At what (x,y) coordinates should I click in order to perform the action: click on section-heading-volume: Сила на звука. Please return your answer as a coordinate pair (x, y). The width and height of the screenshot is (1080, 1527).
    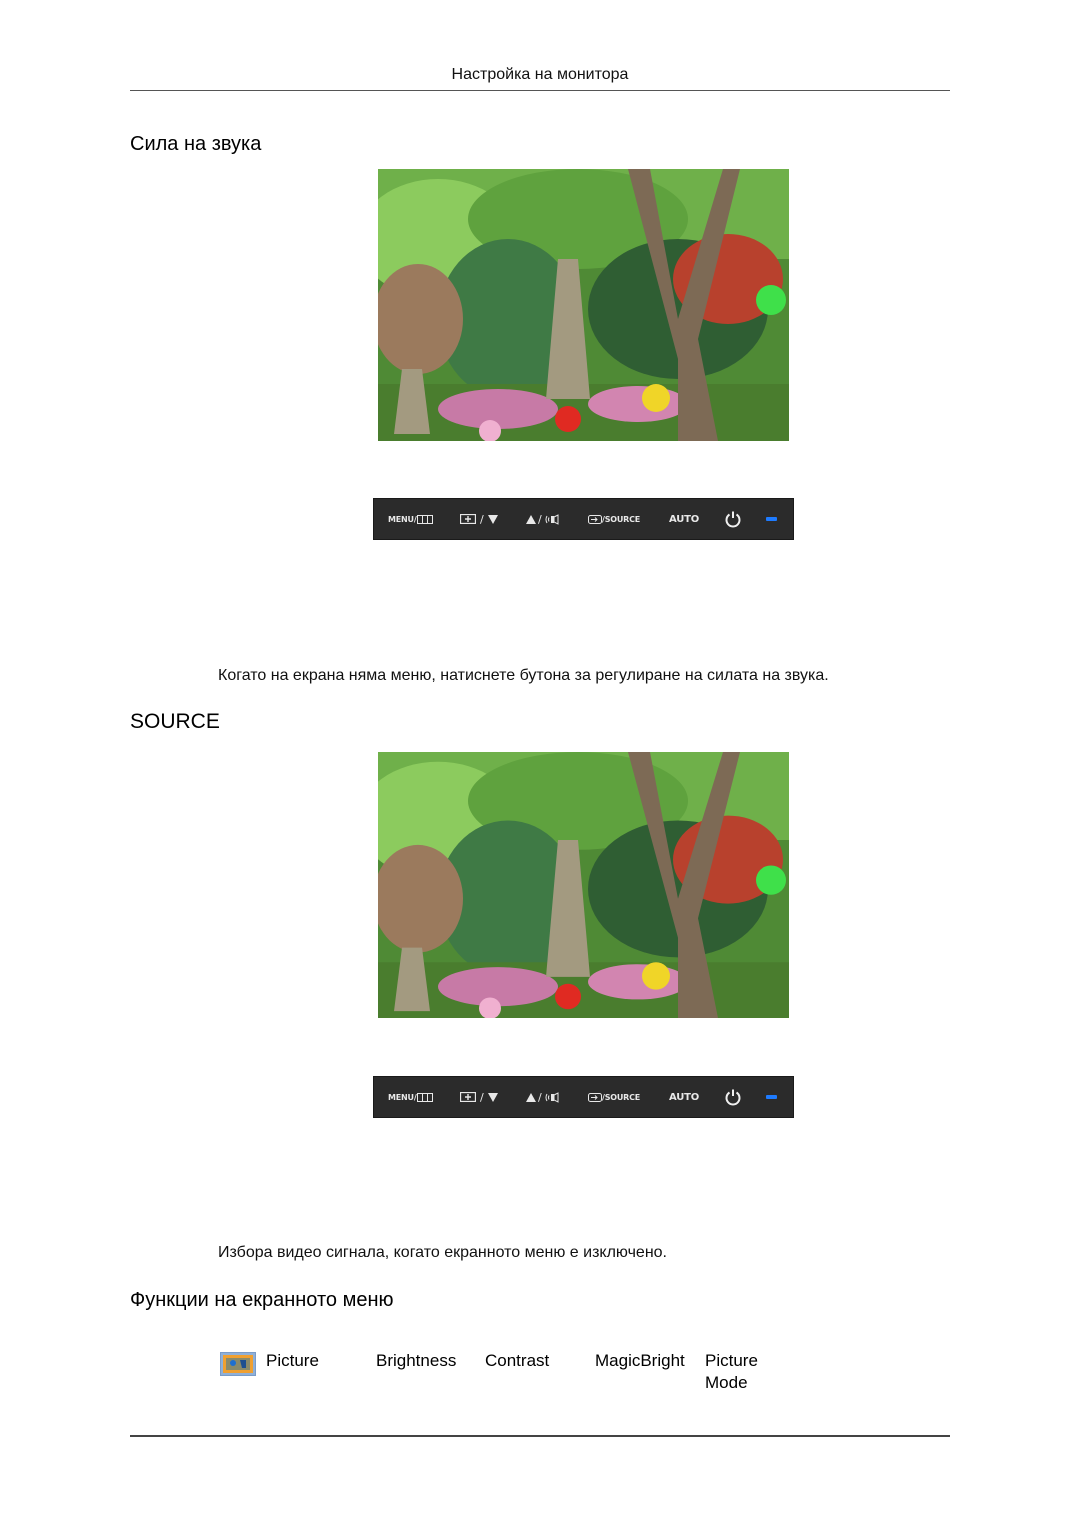
    Looking at the image, I should click on (196, 144).